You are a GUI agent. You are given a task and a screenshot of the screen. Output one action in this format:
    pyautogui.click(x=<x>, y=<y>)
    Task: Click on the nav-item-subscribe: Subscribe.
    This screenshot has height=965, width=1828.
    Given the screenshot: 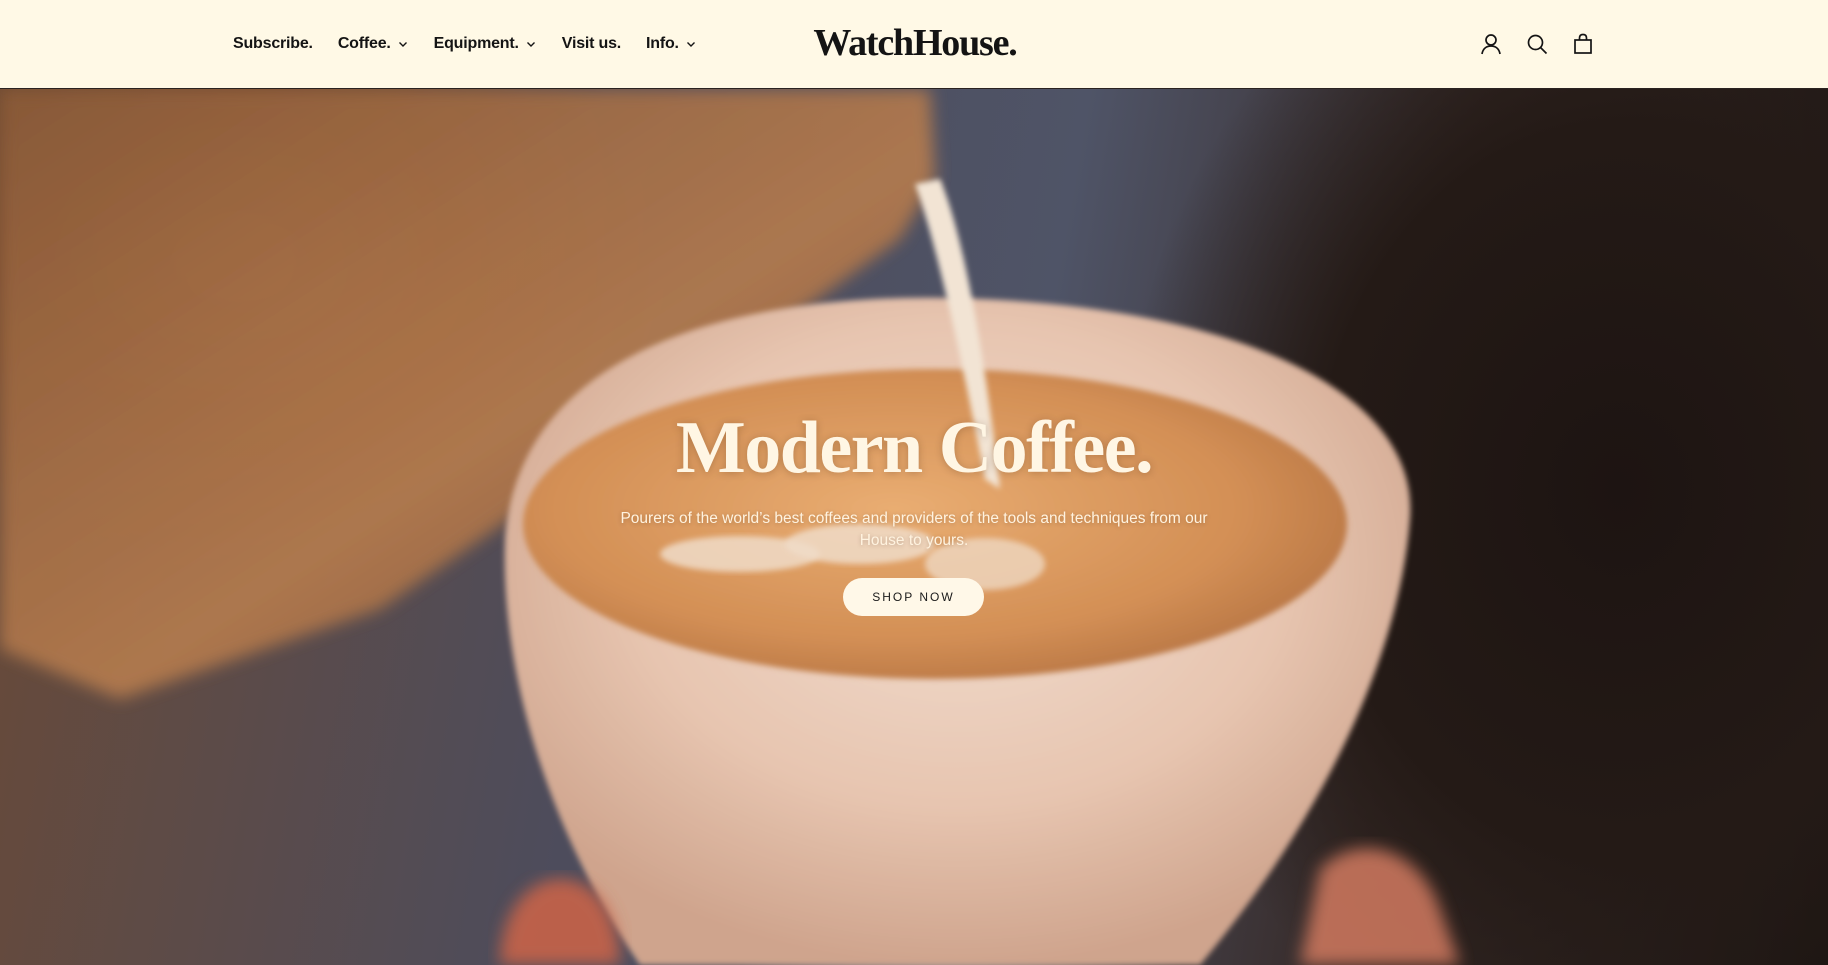 What is the action you would take?
    pyautogui.click(x=273, y=44)
    